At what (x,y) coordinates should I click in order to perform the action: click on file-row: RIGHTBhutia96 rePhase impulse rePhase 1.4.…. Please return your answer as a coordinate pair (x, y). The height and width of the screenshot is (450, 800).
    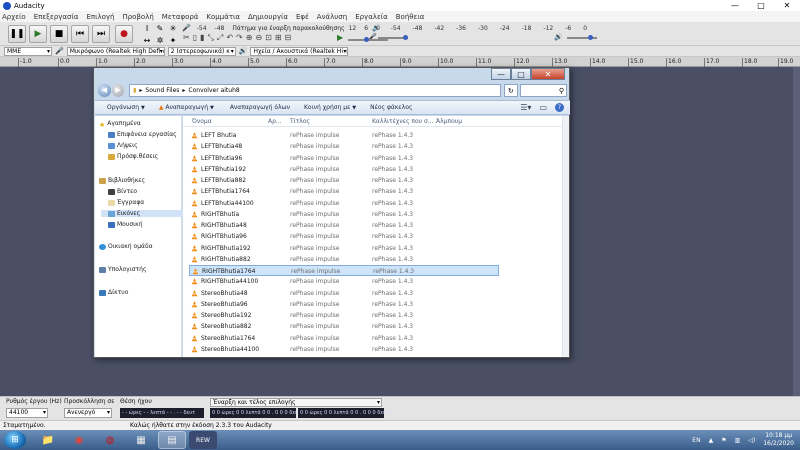
    Looking at the image, I should click on (344, 236).